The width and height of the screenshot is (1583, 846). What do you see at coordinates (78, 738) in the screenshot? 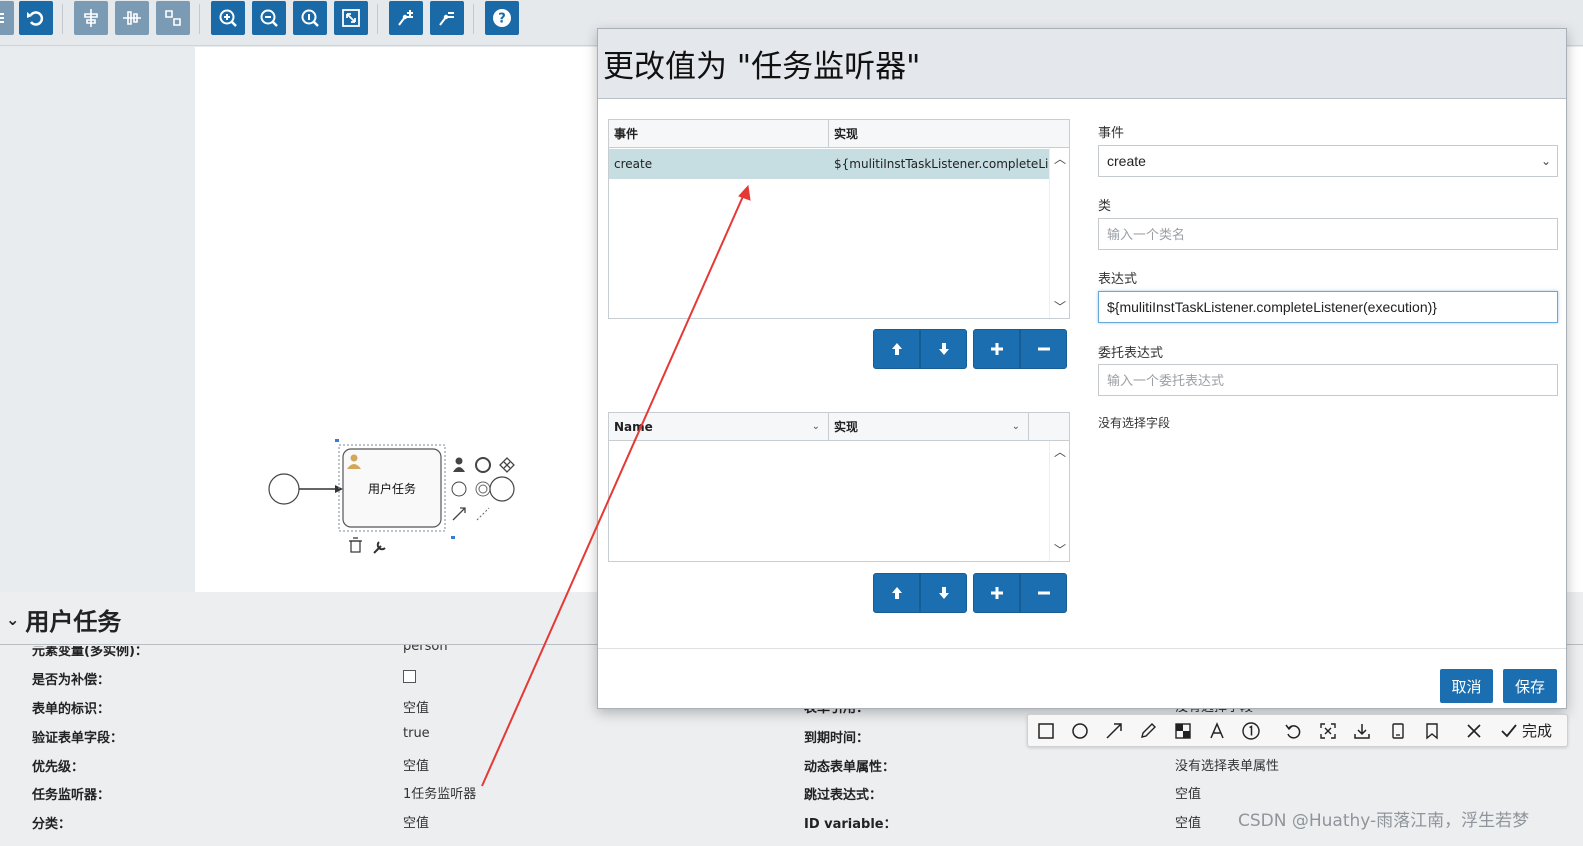
I see `property-label: 验证表单字段：` at bounding box center [78, 738].